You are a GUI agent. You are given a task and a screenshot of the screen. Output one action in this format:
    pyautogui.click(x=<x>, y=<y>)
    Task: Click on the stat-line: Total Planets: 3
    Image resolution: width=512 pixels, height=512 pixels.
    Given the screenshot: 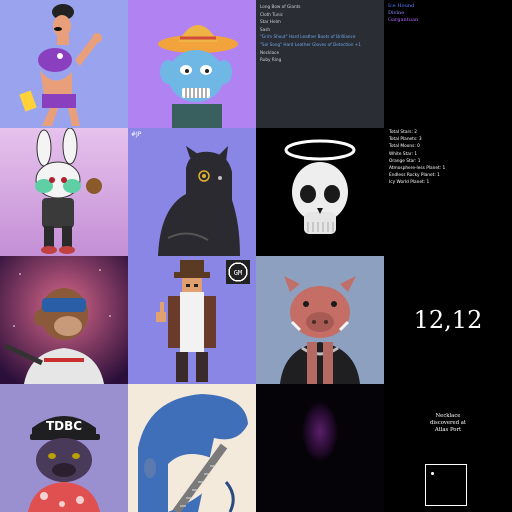 What is the action you would take?
    pyautogui.click(x=405, y=140)
    